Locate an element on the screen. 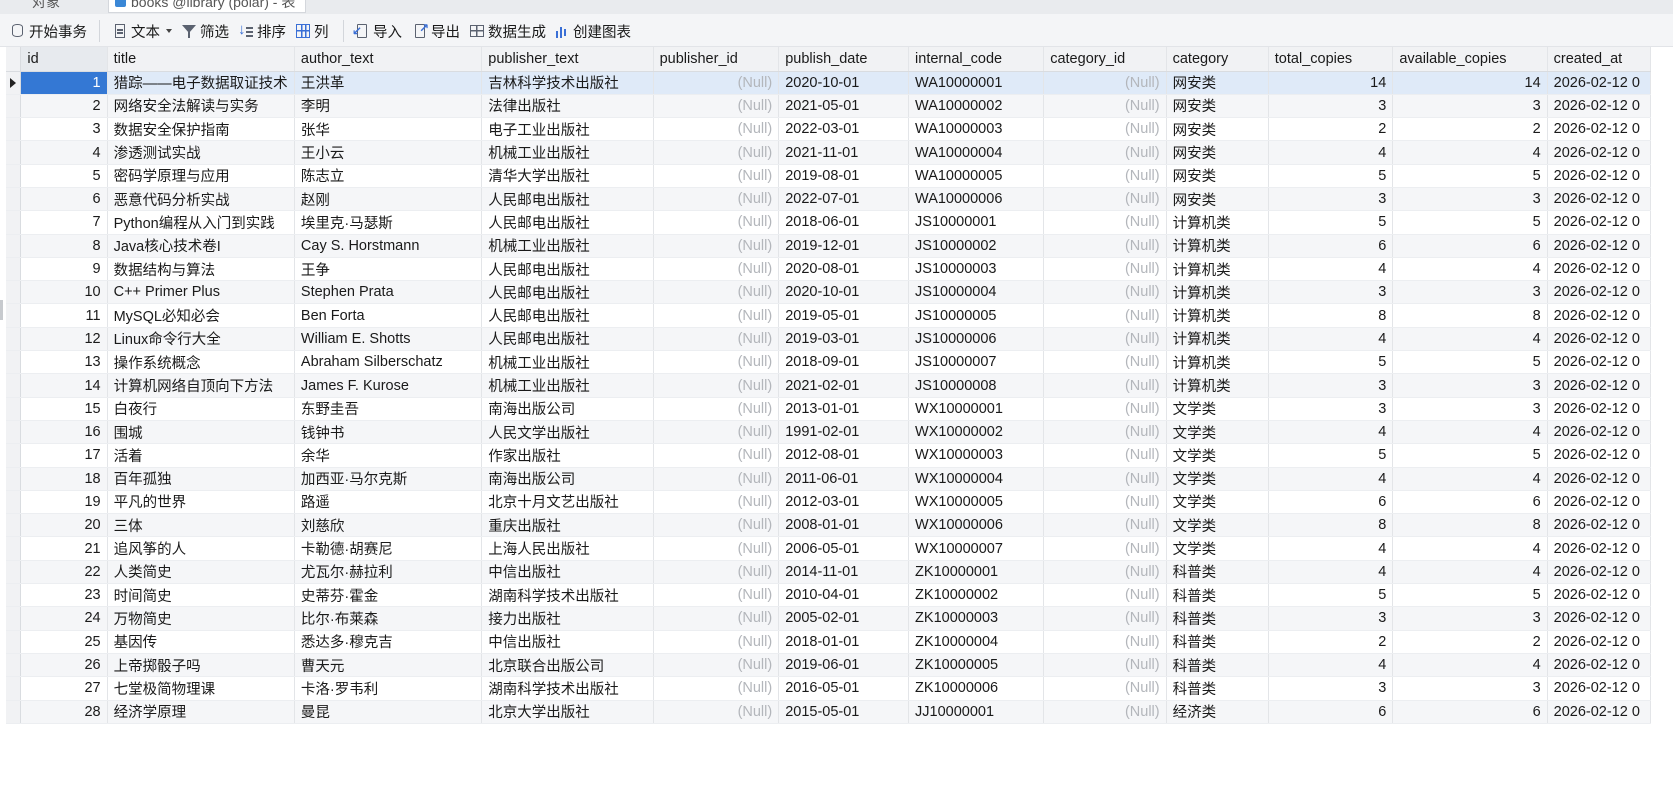 This screenshot has width=1673, height=789. cell-title: 上帝掷骰子吗 is located at coordinates (201, 665).